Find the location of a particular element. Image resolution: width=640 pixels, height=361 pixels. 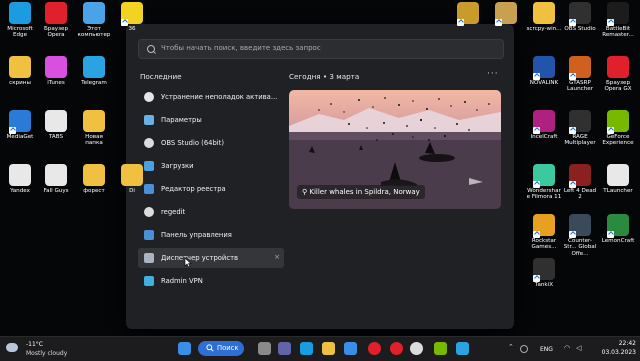

desktop-icon-13: Di is located at coordinates (132, 179).